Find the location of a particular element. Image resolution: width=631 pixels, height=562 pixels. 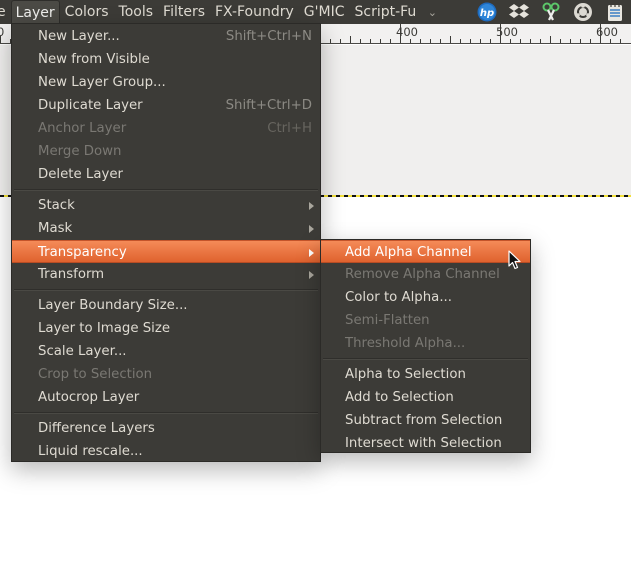

menubar-item-gmic: G'MIC is located at coordinates (324, 12).